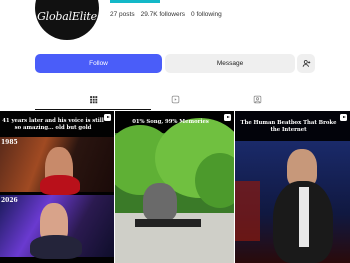 The width and height of the screenshot is (350, 263). What do you see at coordinates (57, 227) in the screenshot?
I see `post-thumbnail-2026` at bounding box center [57, 227].